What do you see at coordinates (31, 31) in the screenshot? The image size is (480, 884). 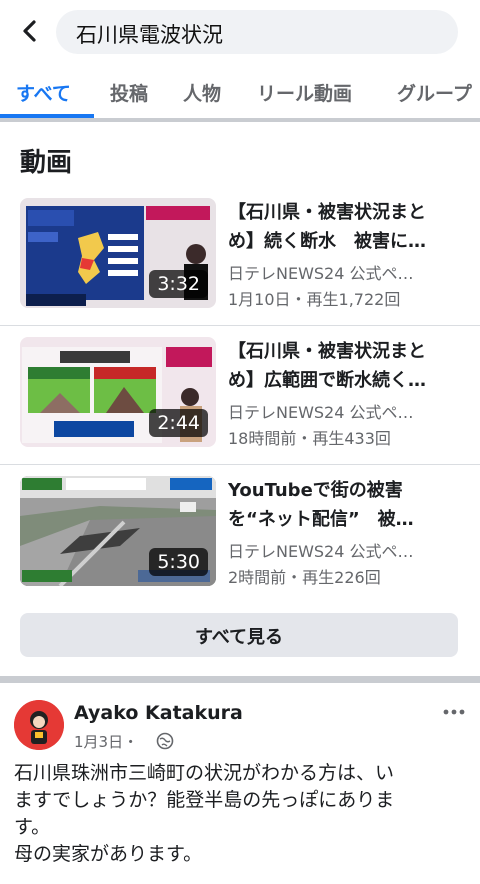 I see `back-arrow-icon` at bounding box center [31, 31].